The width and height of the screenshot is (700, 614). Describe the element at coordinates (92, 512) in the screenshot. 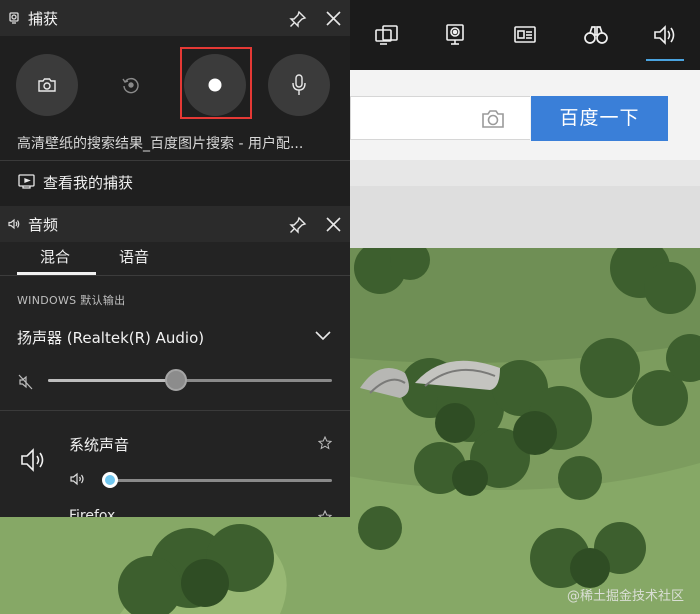

I see `app-name-firefox: Firefox` at that location.